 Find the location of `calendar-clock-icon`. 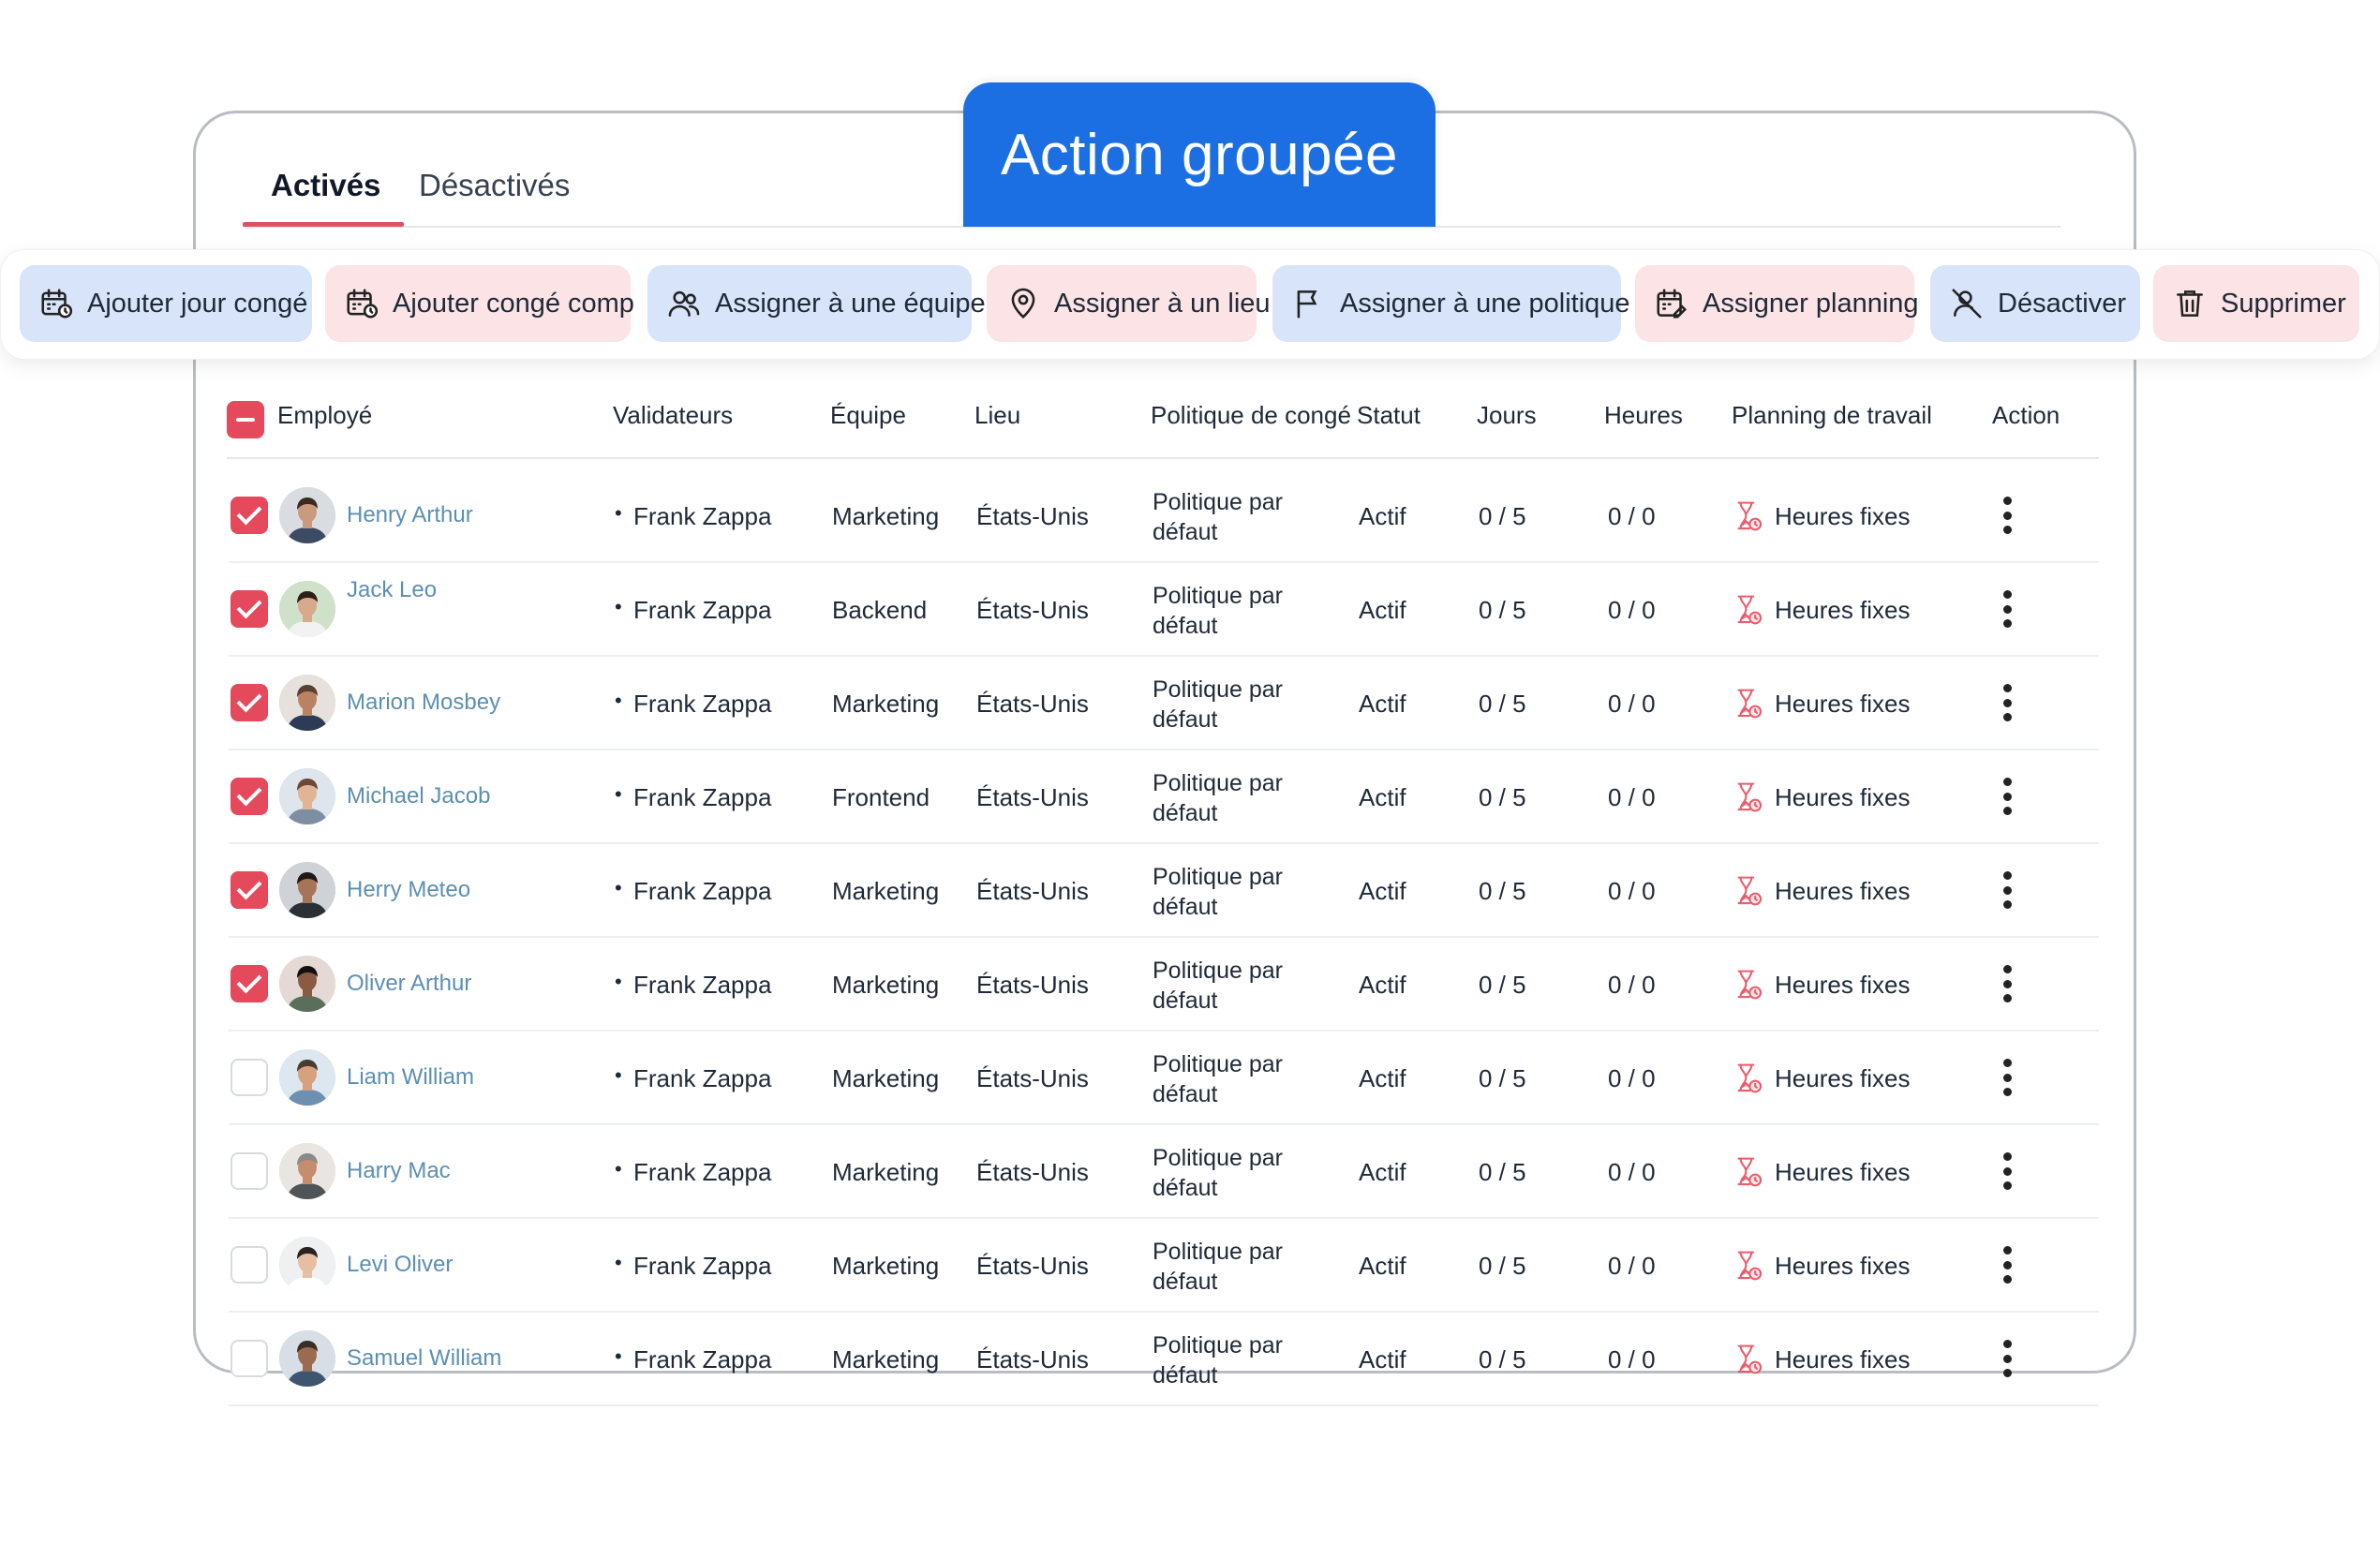

calendar-clock-icon is located at coordinates (361, 303).